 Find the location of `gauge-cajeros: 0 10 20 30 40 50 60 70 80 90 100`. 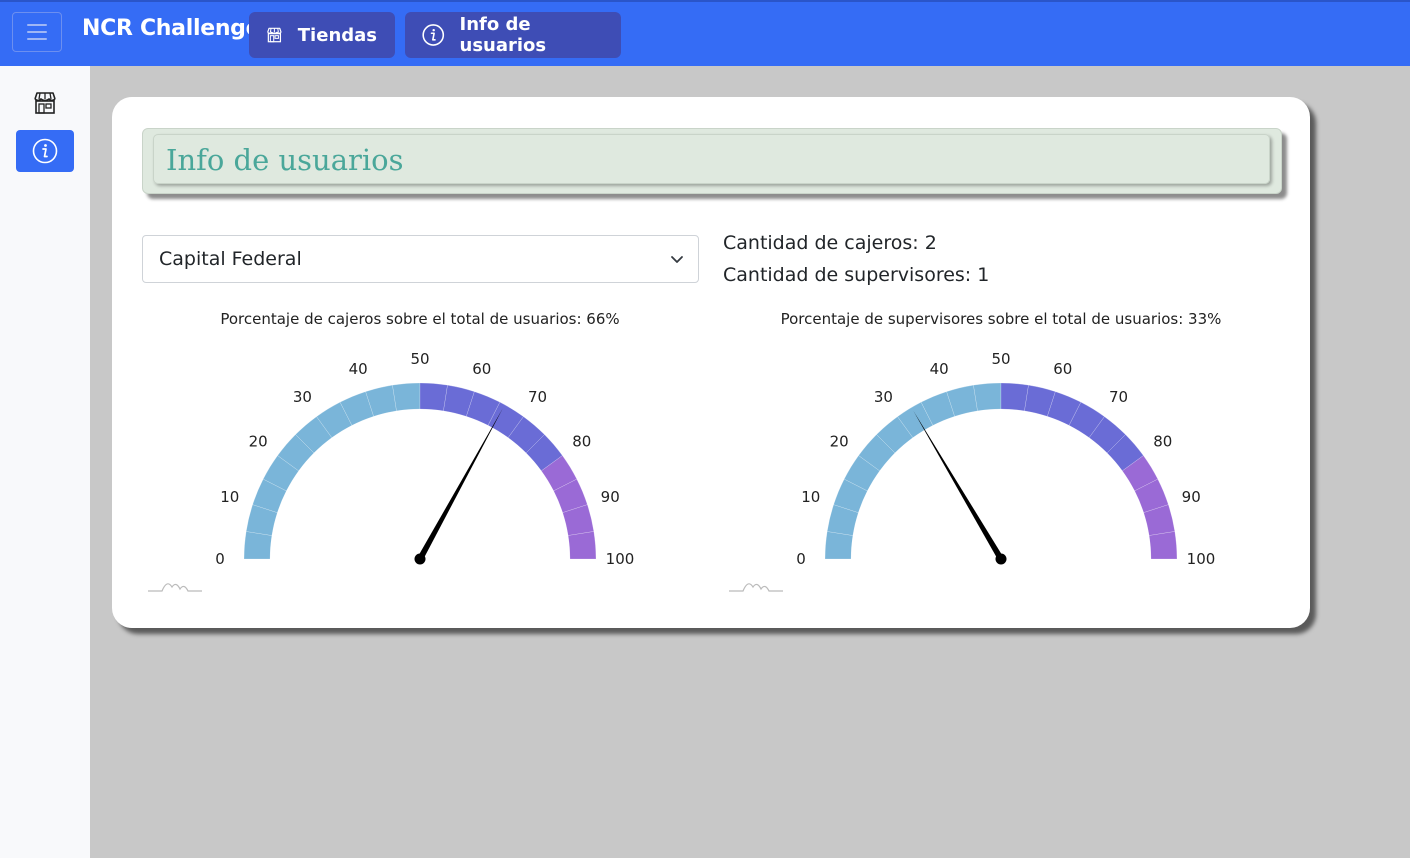

gauge-cajeros: 0 10 20 30 40 50 60 70 80 90 100 is located at coordinates (420, 482).